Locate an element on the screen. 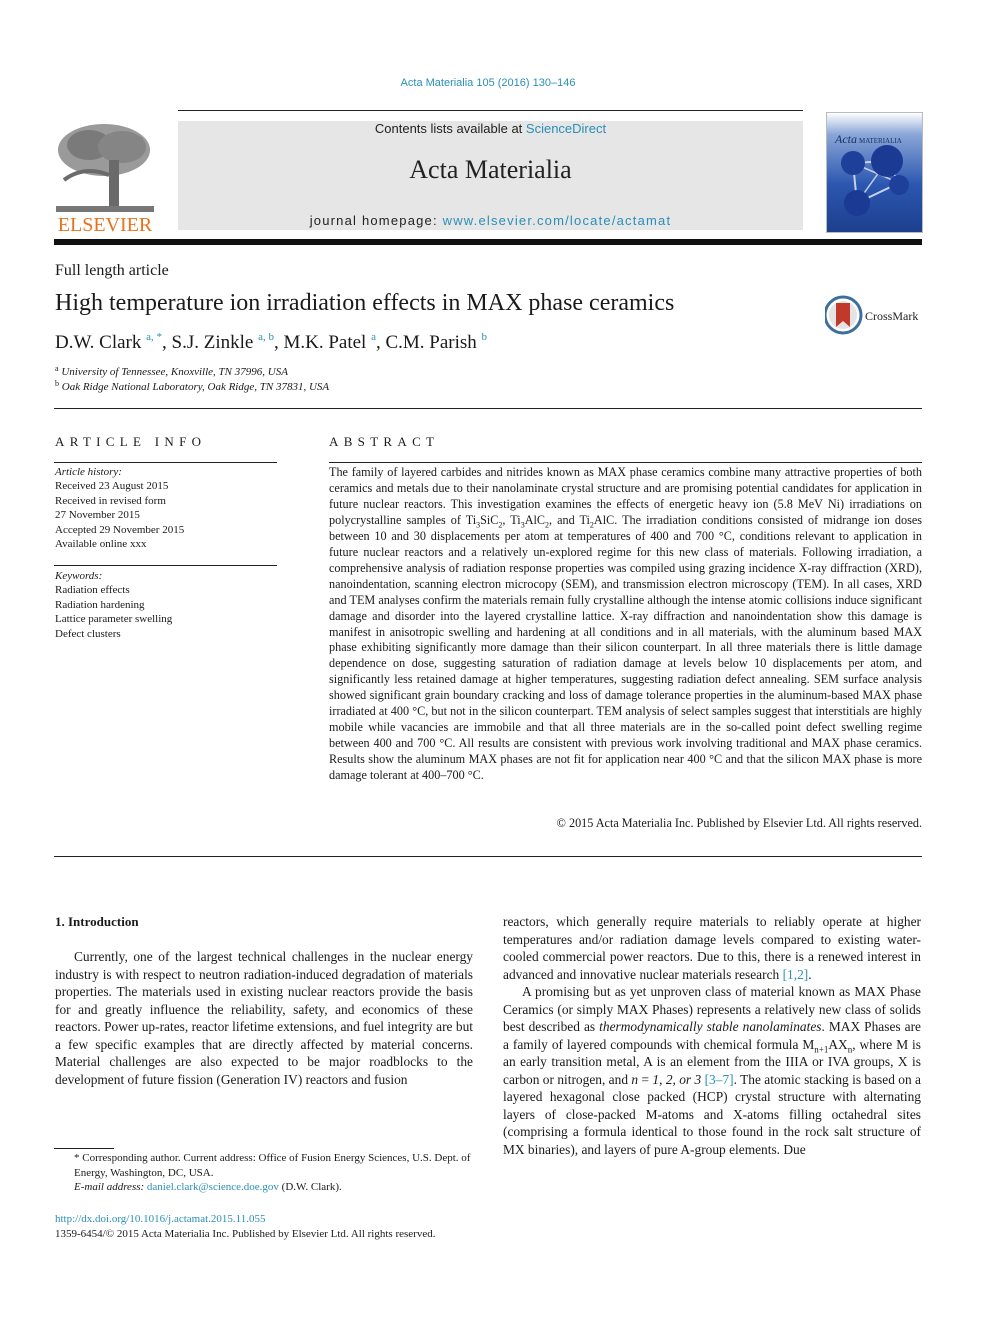  n-values: 1, 2, or 3 is located at coordinates (677, 1079).